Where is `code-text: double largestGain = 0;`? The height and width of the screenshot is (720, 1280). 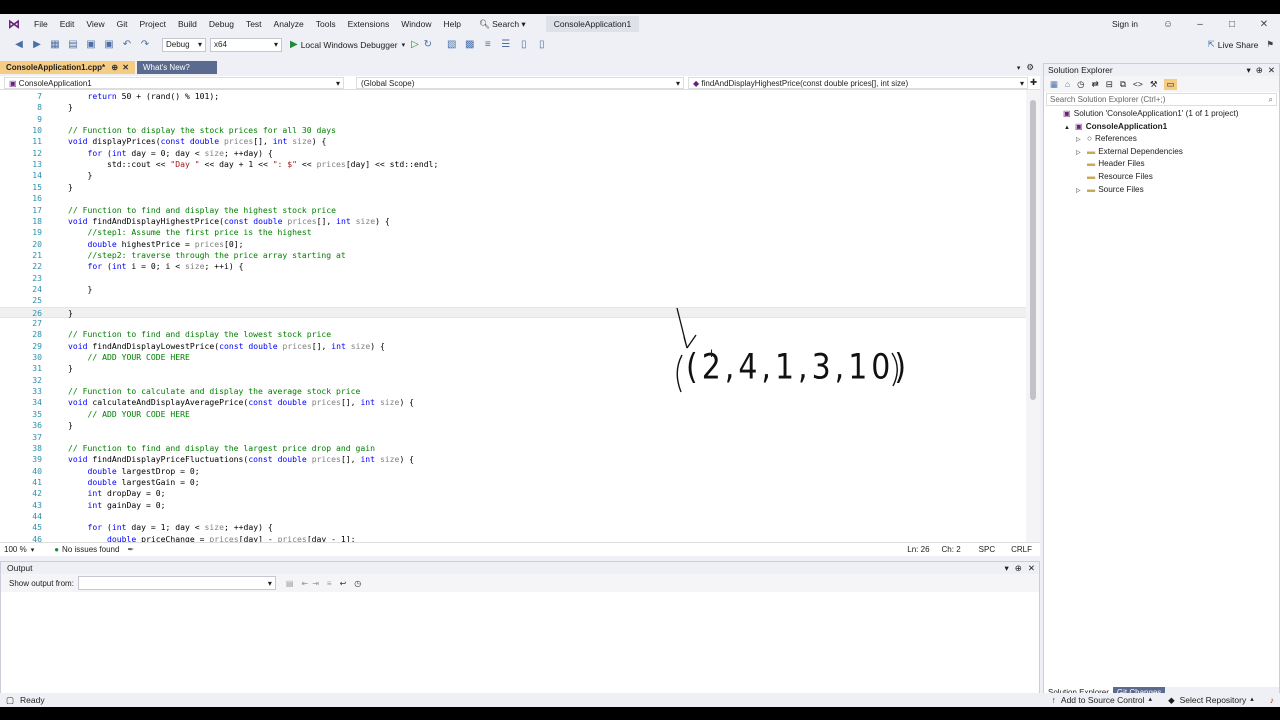
code-text: double largestGain = 0; is located at coordinates (134, 482).